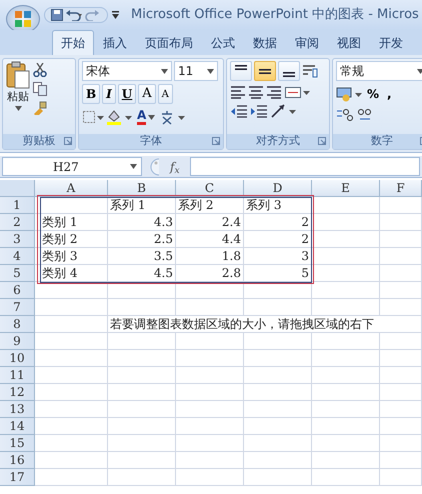  Describe the element at coordinates (127, 94) in the screenshot. I see `underline-button: U` at that location.